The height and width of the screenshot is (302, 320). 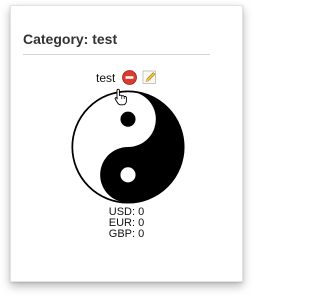 I want to click on edit-pencil-icon, so click(x=149, y=77).